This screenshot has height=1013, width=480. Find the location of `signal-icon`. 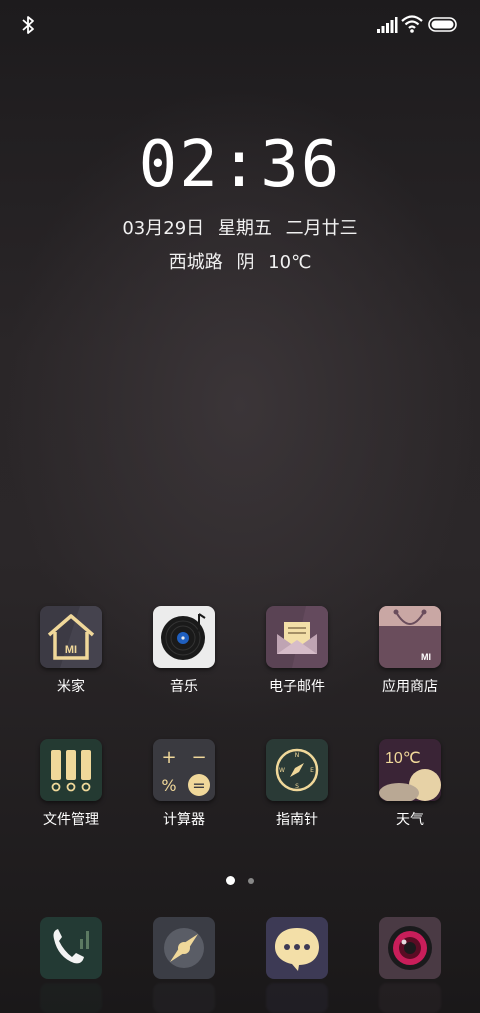

signal-icon is located at coordinates (387, 25).